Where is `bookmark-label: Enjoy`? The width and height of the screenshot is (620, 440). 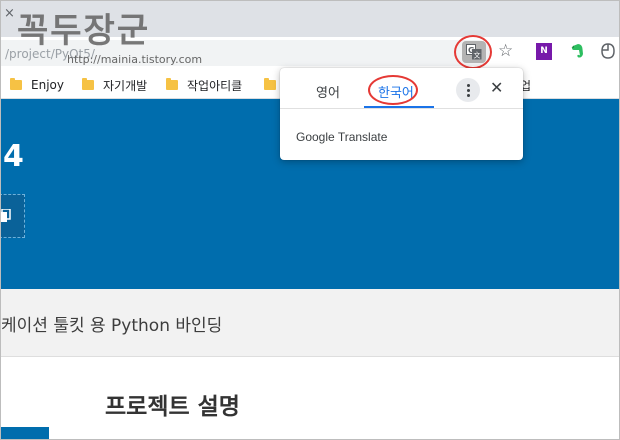
bookmark-label: Enjoy is located at coordinates (47, 85).